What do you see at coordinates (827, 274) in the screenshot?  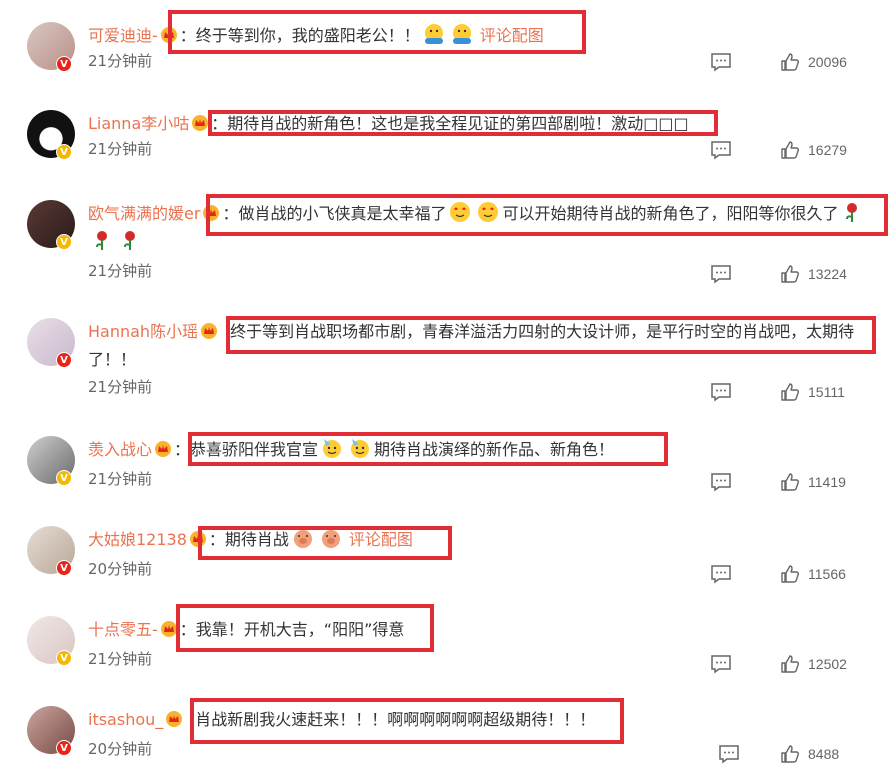 I see `like-count: 13224` at bounding box center [827, 274].